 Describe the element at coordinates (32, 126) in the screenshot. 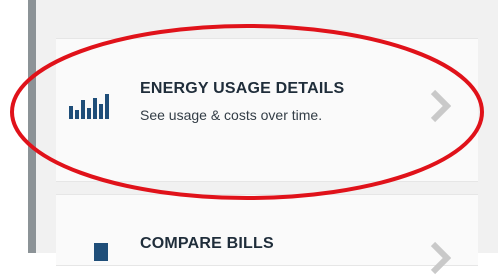

I see `left-border-bar` at that location.